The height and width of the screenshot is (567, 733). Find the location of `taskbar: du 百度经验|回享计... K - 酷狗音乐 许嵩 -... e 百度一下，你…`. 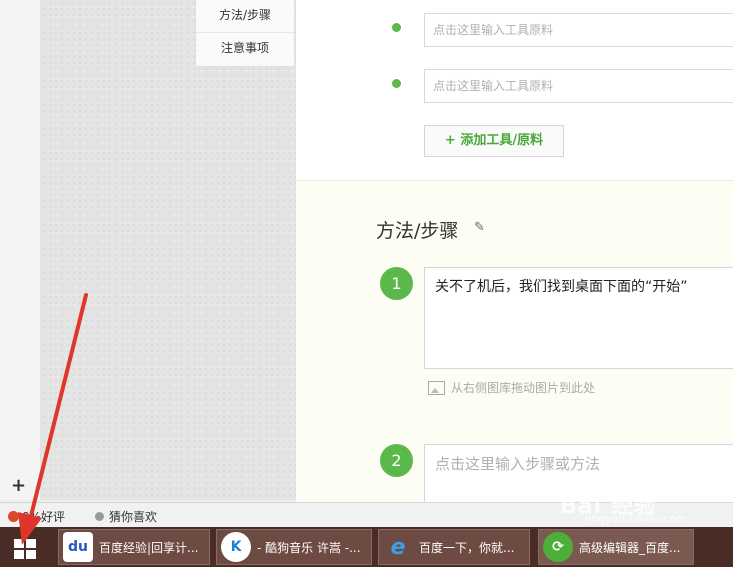

taskbar: du 百度经验|回享计... K - 酷狗音乐 许嵩 -... e 百度一下，你… is located at coordinates (366, 547).